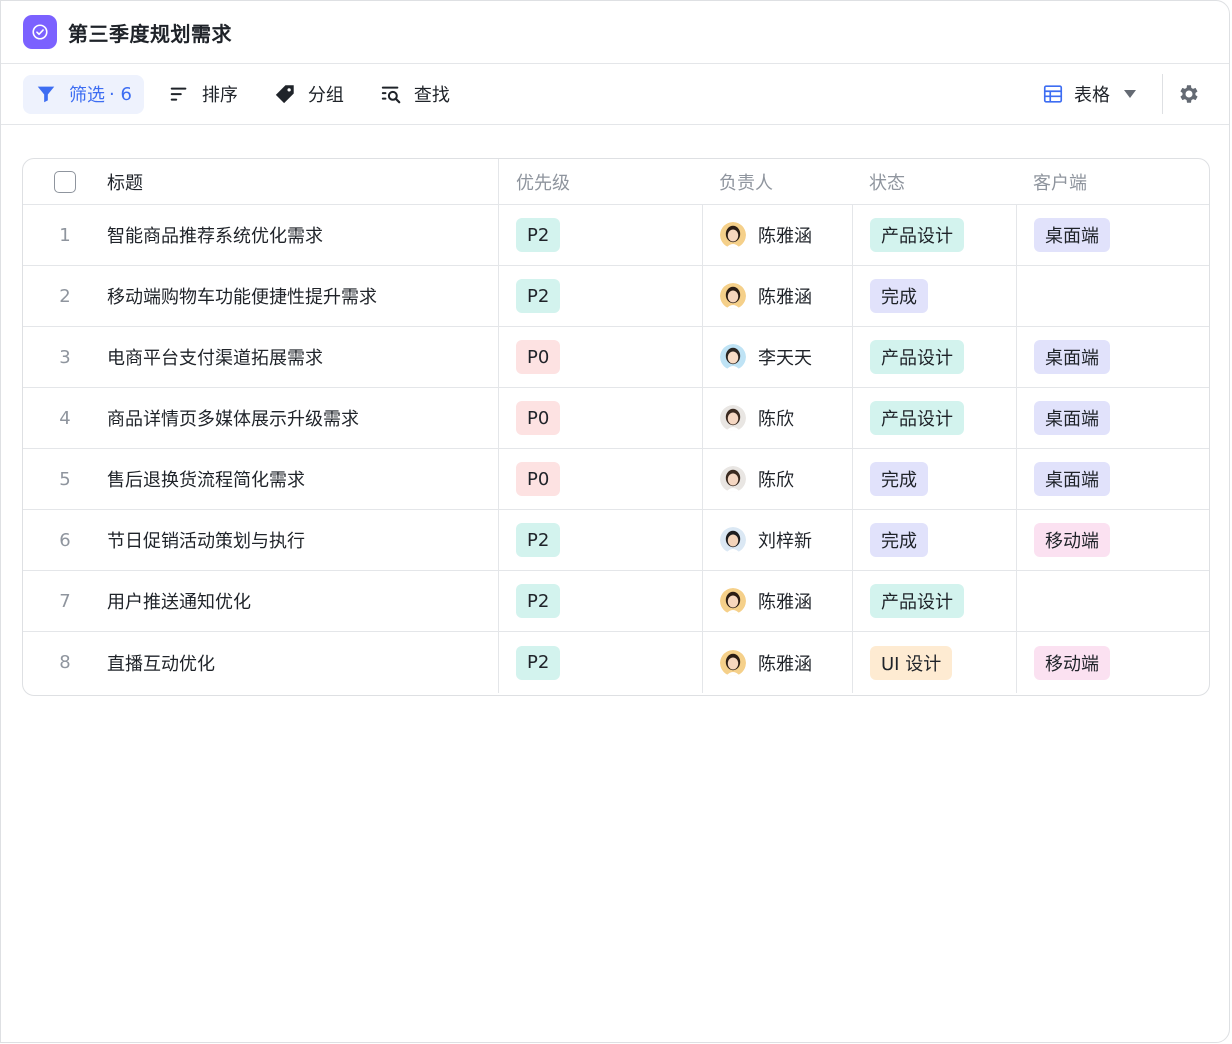  I want to click on table-row: 7 用户推送通知优化 P2 陈雅涵 产品设计, so click(616, 601).